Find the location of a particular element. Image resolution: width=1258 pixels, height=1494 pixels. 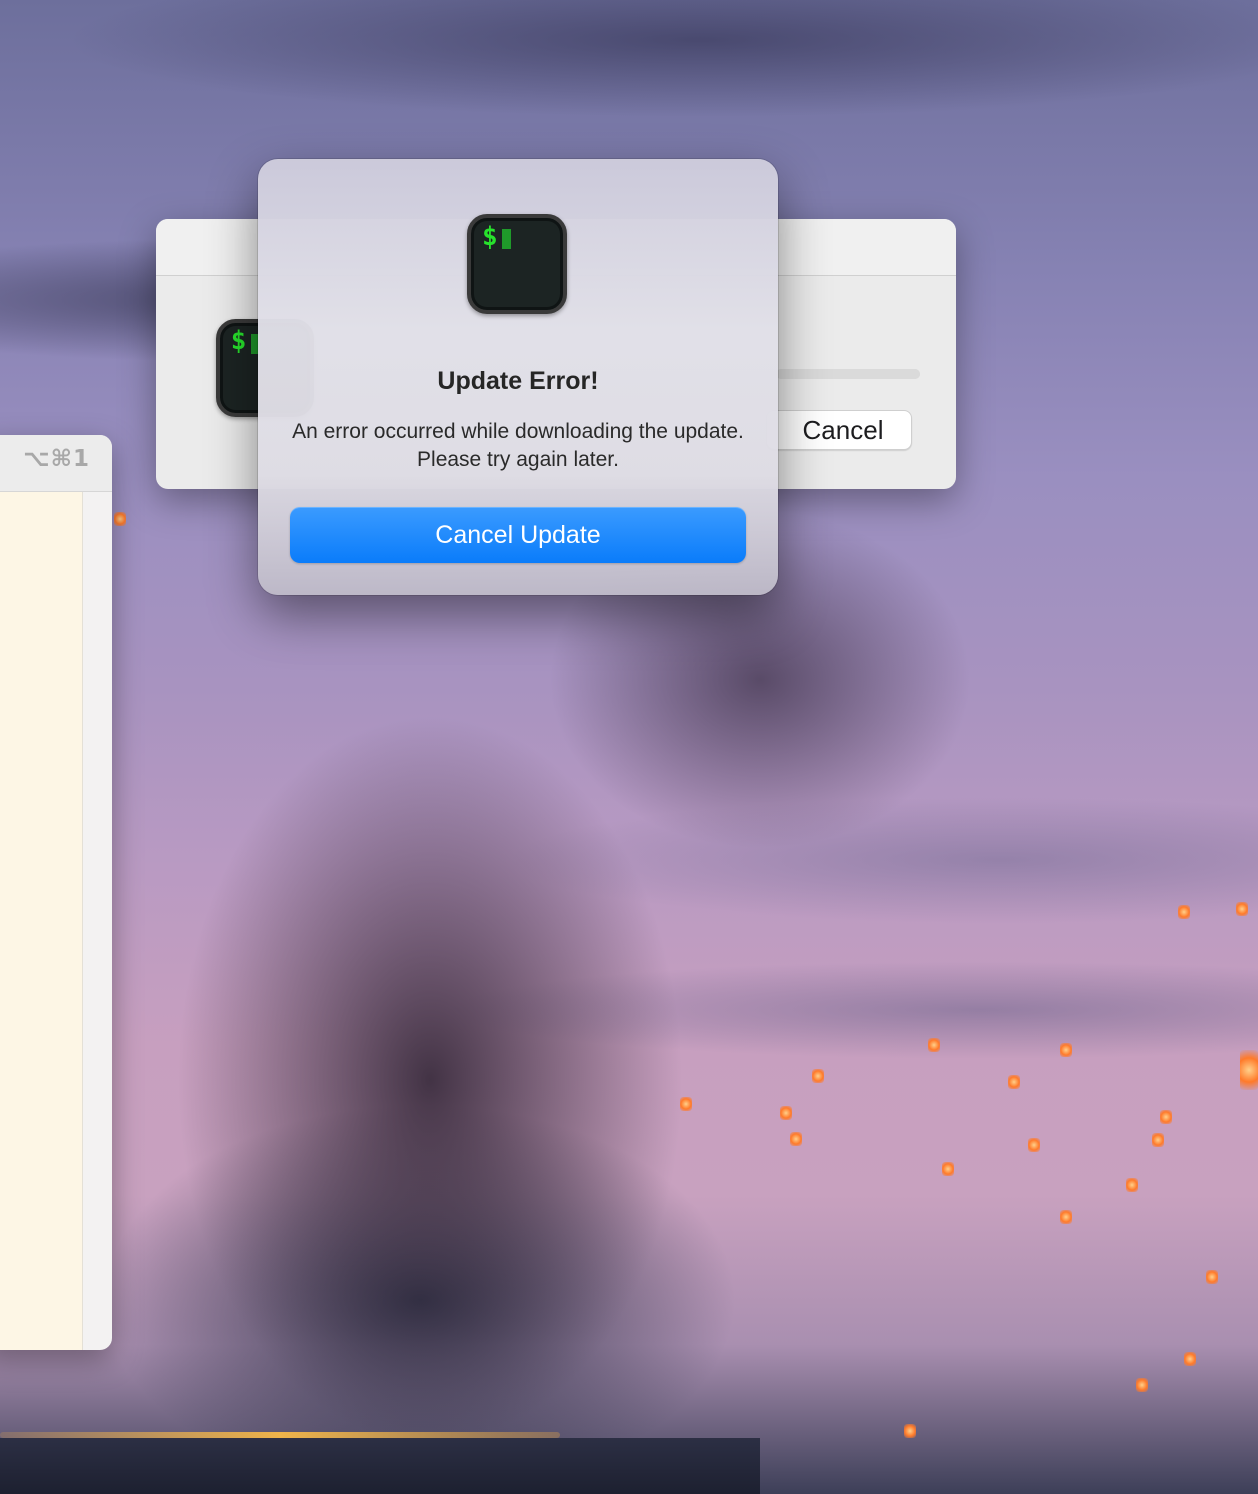

download-progress-bar is located at coordinates (848, 374).